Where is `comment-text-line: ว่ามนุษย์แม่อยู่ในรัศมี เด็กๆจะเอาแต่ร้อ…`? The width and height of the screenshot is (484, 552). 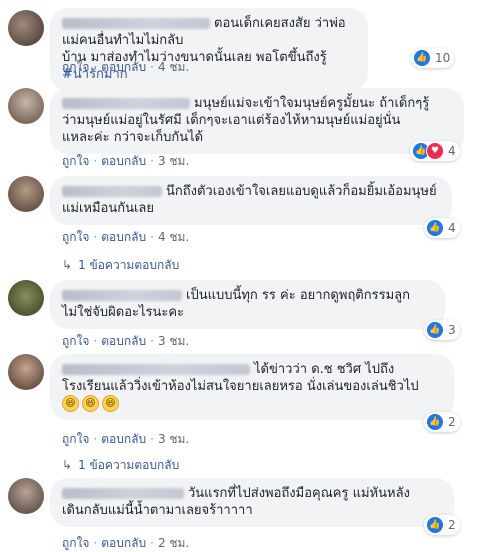 comment-text-line: ว่ามนุษย์แม่อยู่ในรัศมี เด็กๆจะเอาแต่ร้อ… is located at coordinates (231, 120).